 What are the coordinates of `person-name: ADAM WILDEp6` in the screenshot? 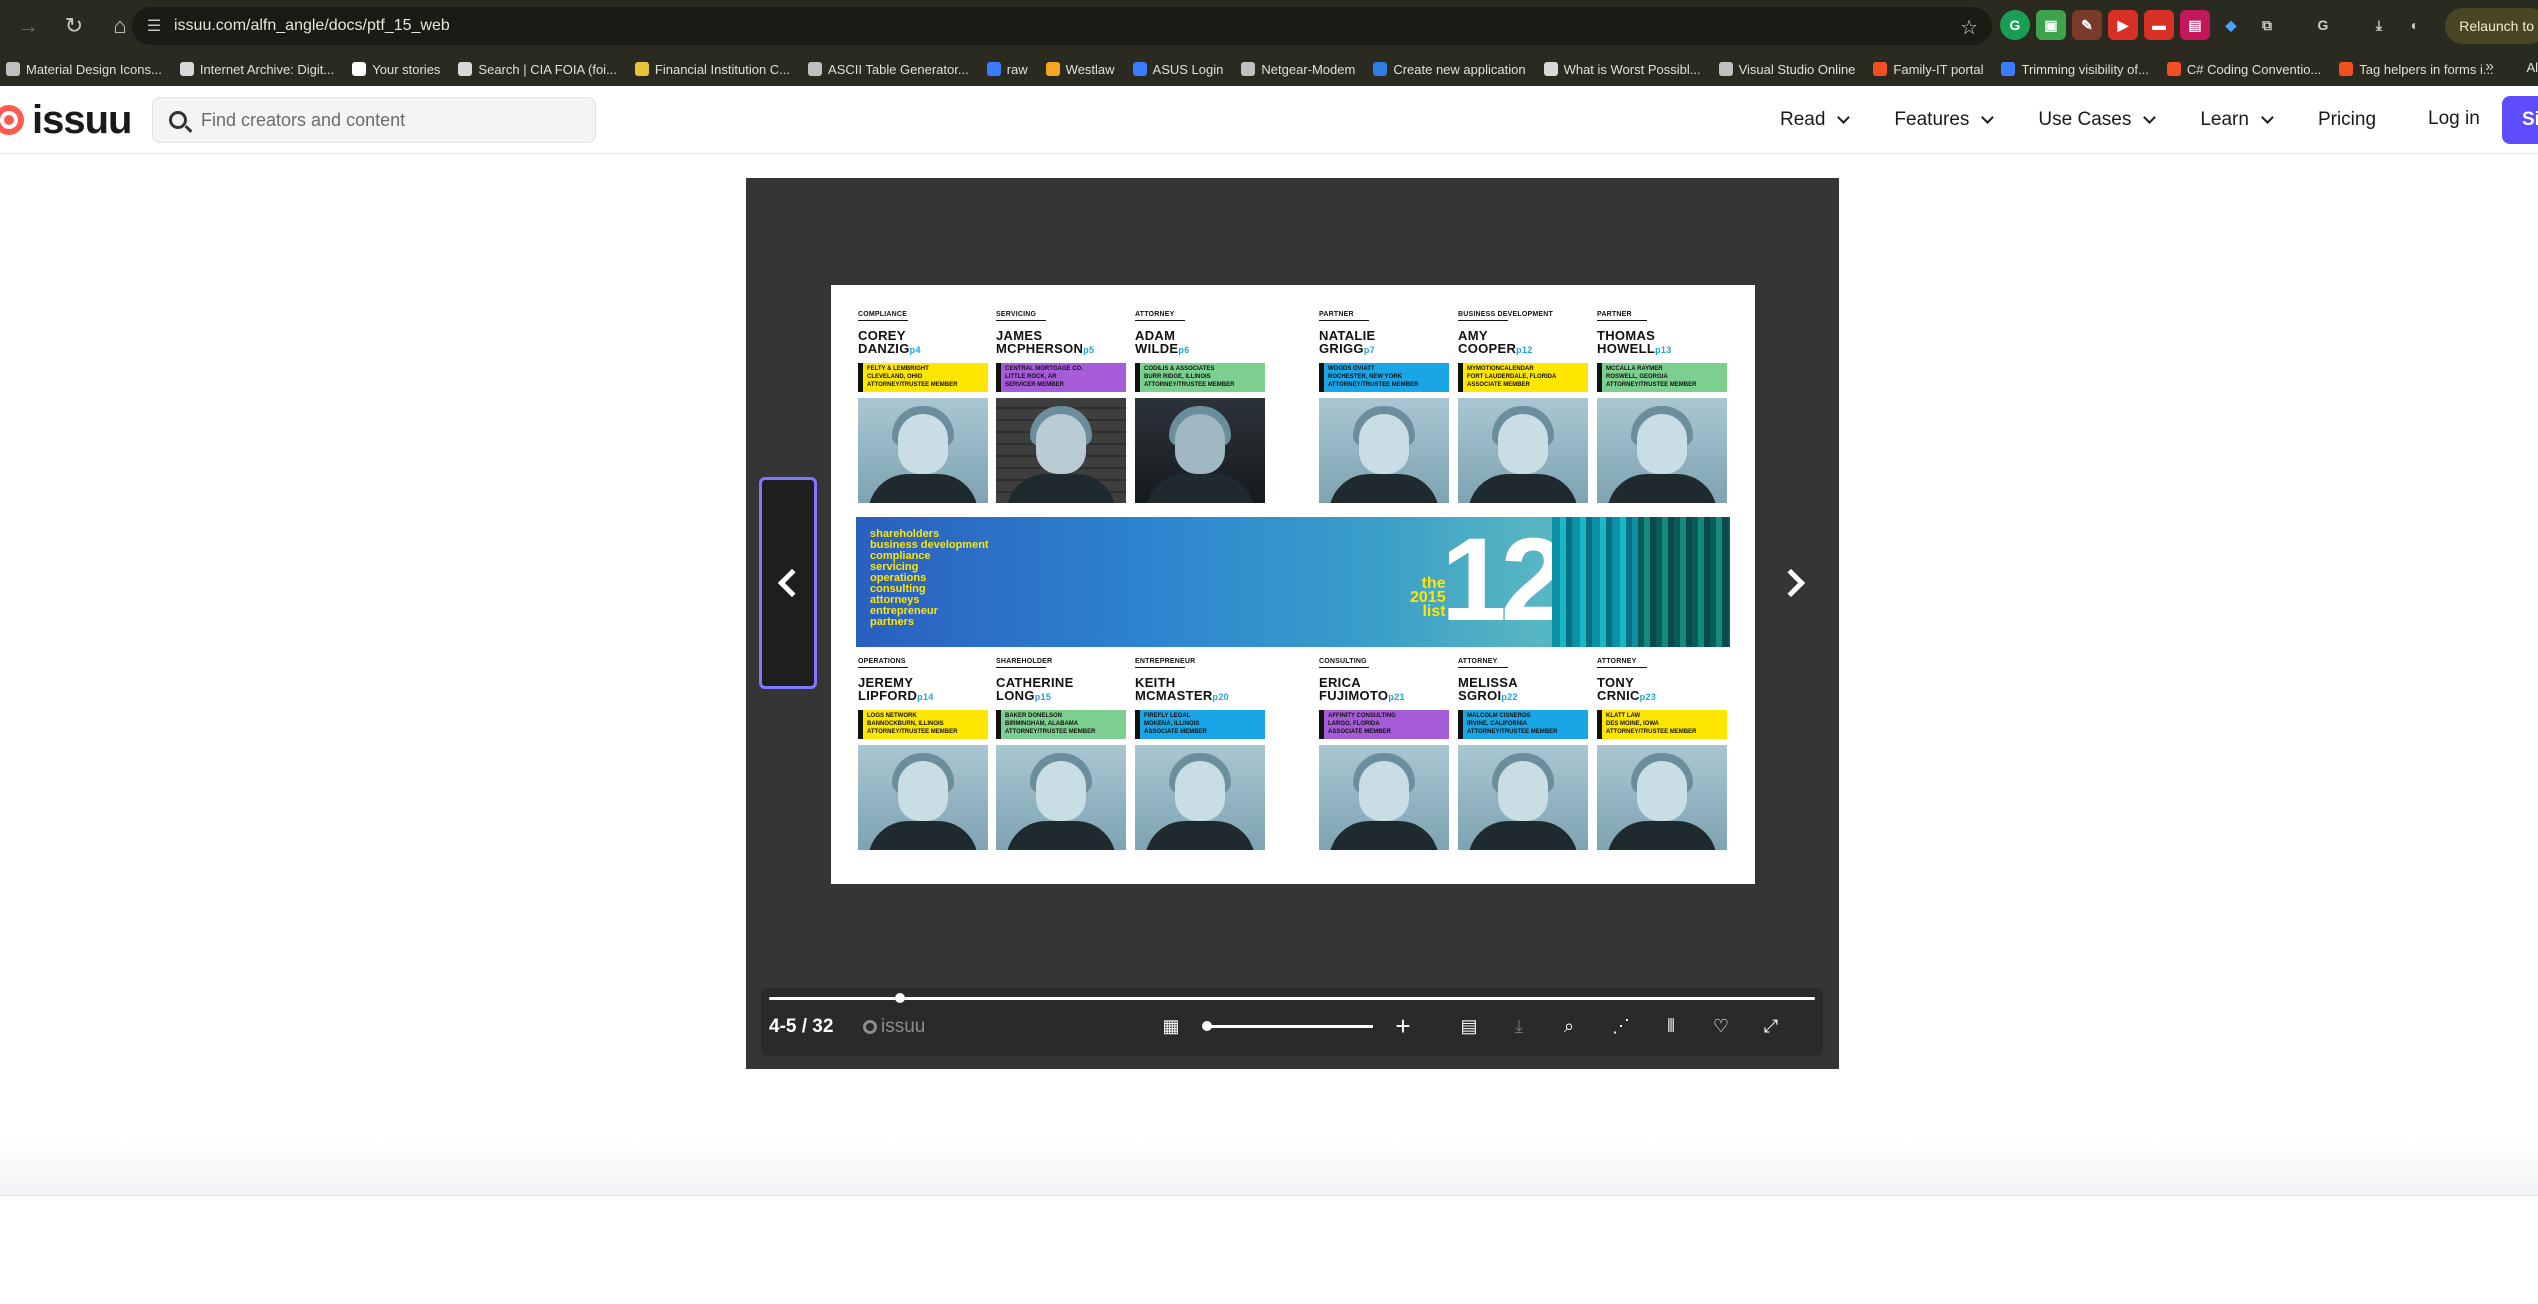 It's located at (1200, 343).